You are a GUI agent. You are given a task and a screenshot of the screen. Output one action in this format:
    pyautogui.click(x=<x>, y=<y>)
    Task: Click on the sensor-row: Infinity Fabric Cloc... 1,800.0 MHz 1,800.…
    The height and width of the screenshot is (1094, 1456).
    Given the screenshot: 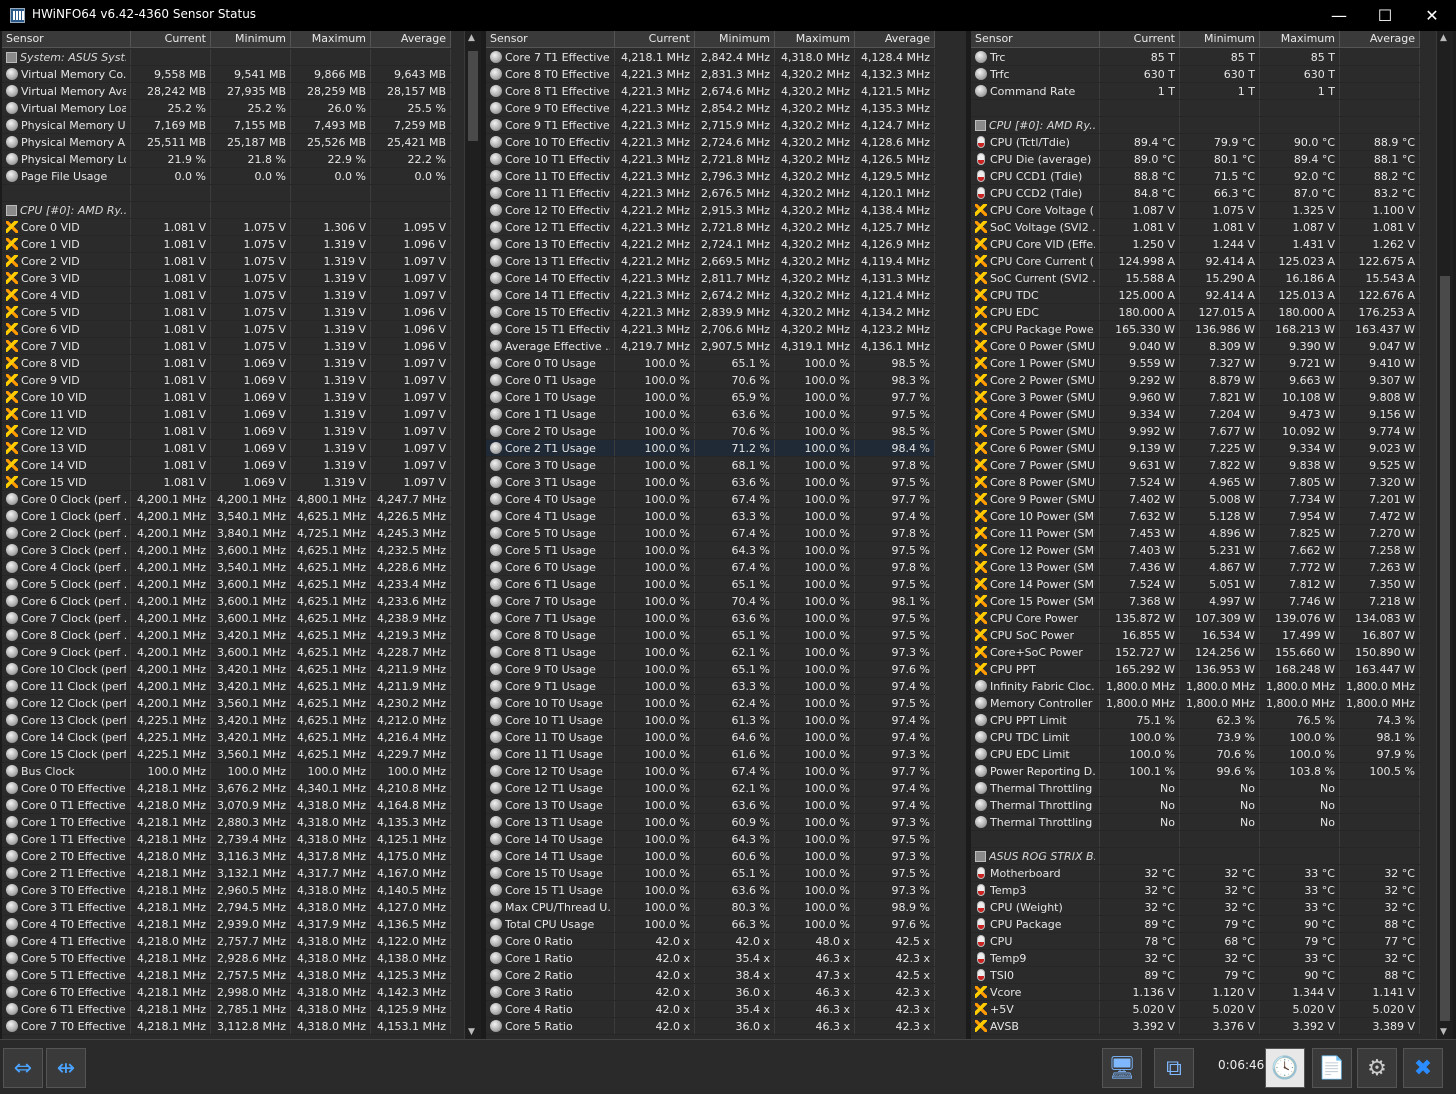 What is the action you would take?
    pyautogui.click(x=1195, y=686)
    